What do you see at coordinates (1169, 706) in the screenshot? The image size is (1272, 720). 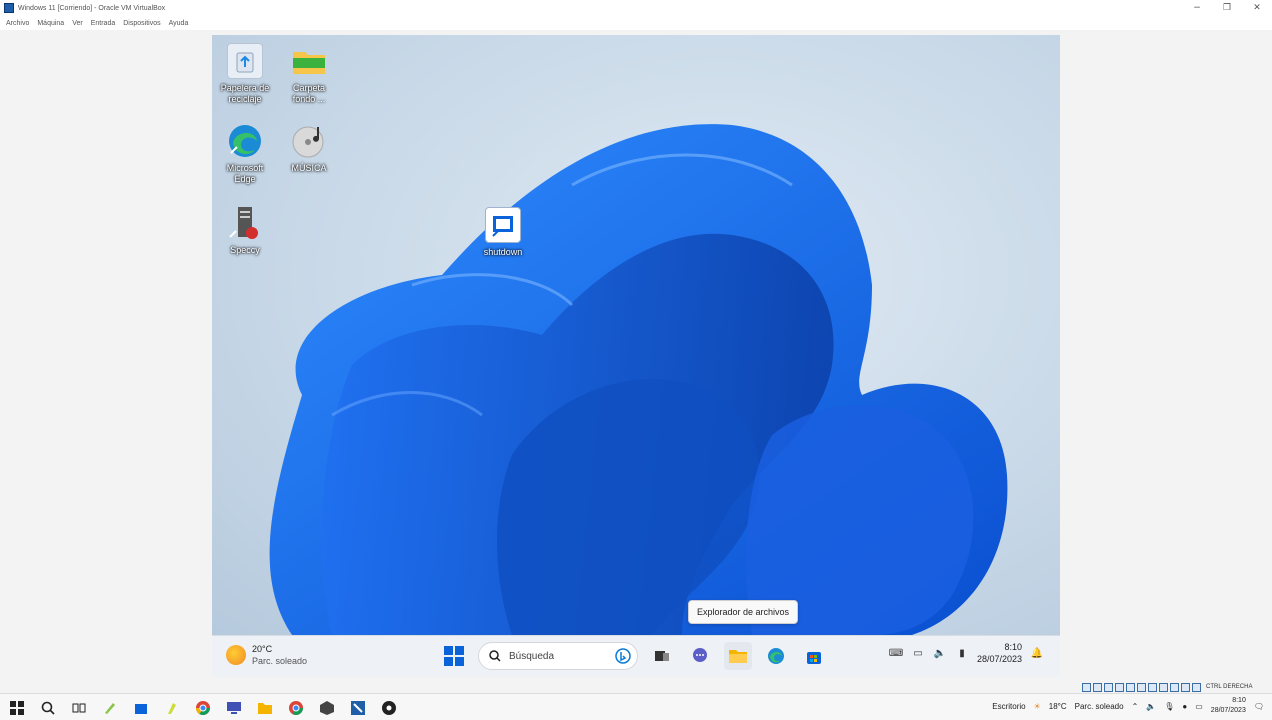 I see `tray-mic-icon: 🎙` at bounding box center [1169, 706].